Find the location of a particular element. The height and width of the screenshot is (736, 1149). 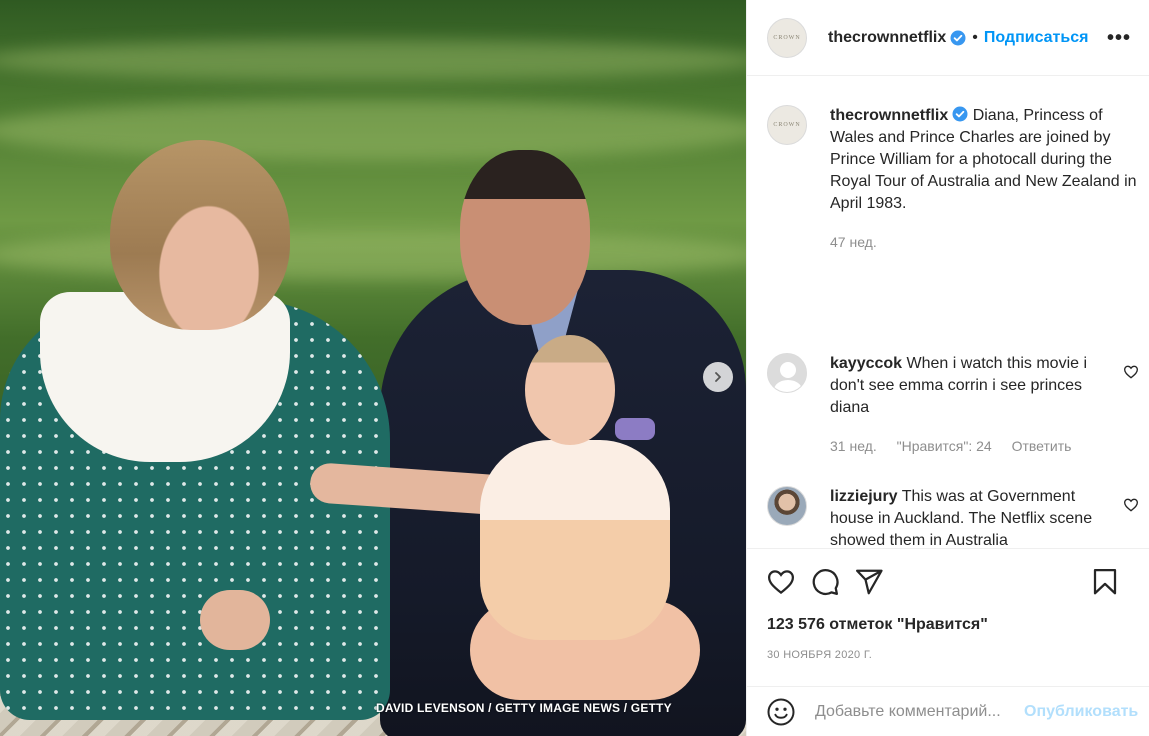

comment-timestamp: 31 нед. is located at coordinates (853, 446).